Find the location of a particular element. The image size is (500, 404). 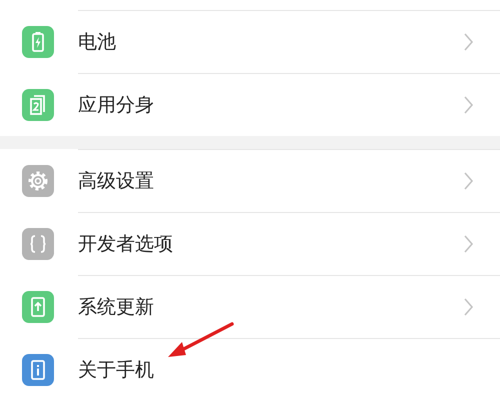

item-label: 电池 is located at coordinates (97, 42).